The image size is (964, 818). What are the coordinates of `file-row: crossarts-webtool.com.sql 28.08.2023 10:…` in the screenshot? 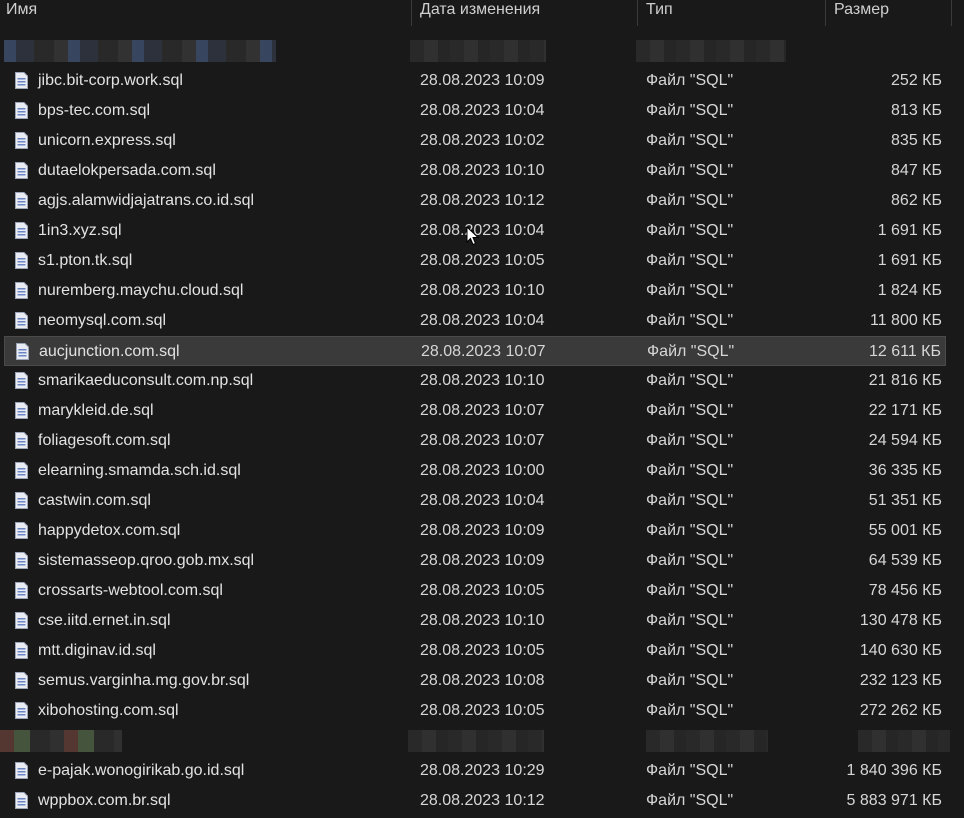 It's located at (475, 591).